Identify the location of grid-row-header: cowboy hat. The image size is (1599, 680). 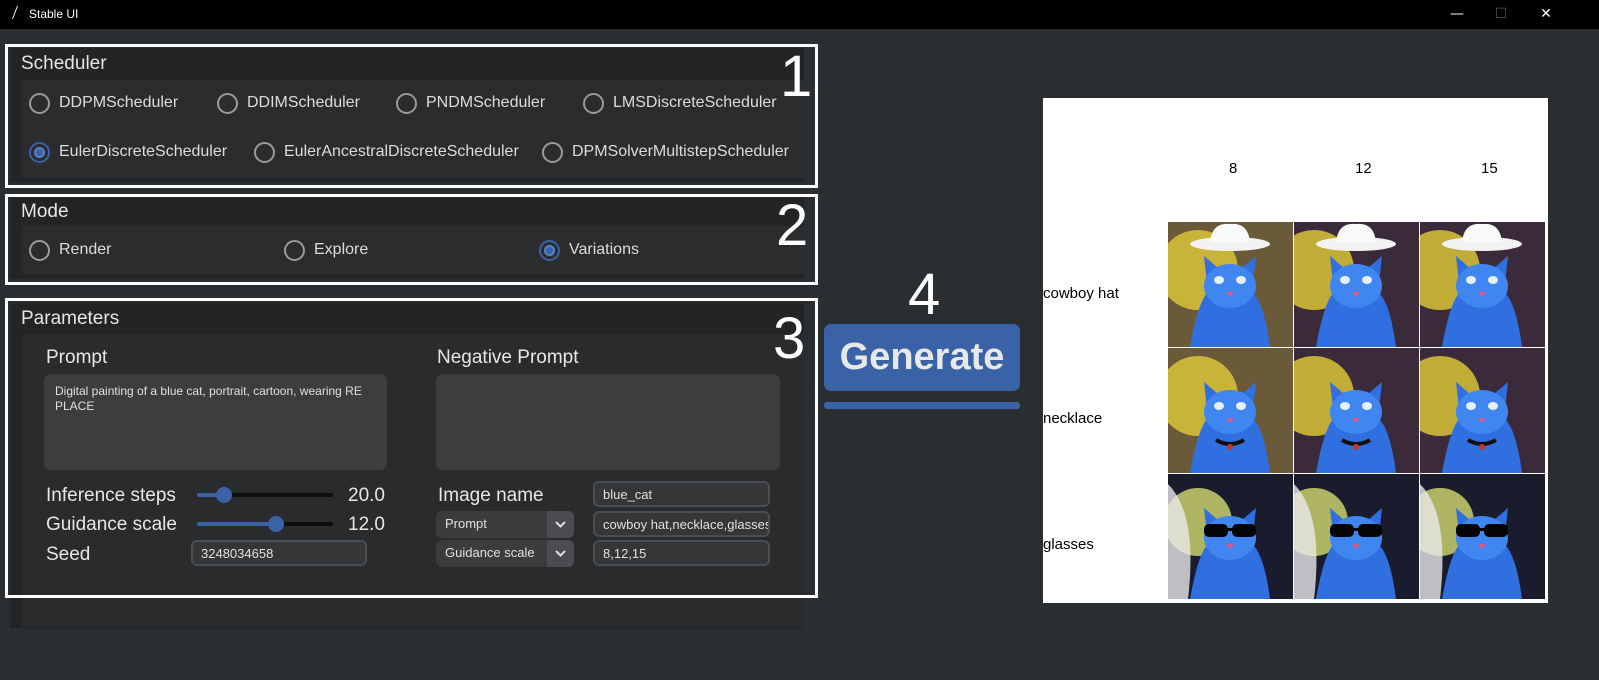
(1081, 293).